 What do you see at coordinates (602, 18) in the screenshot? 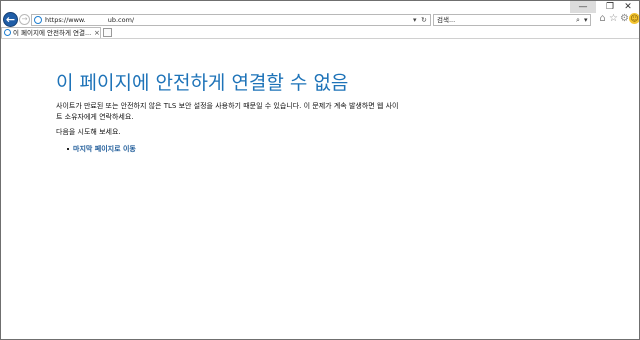
I see `home-icon: ⌂` at bounding box center [602, 18].